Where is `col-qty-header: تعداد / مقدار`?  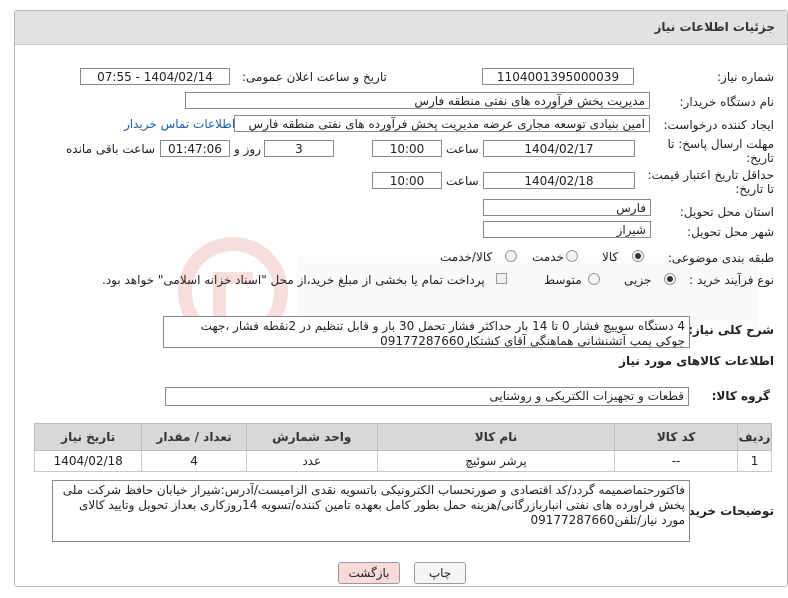
col-qty-header: تعداد / مقدار is located at coordinates (194, 437).